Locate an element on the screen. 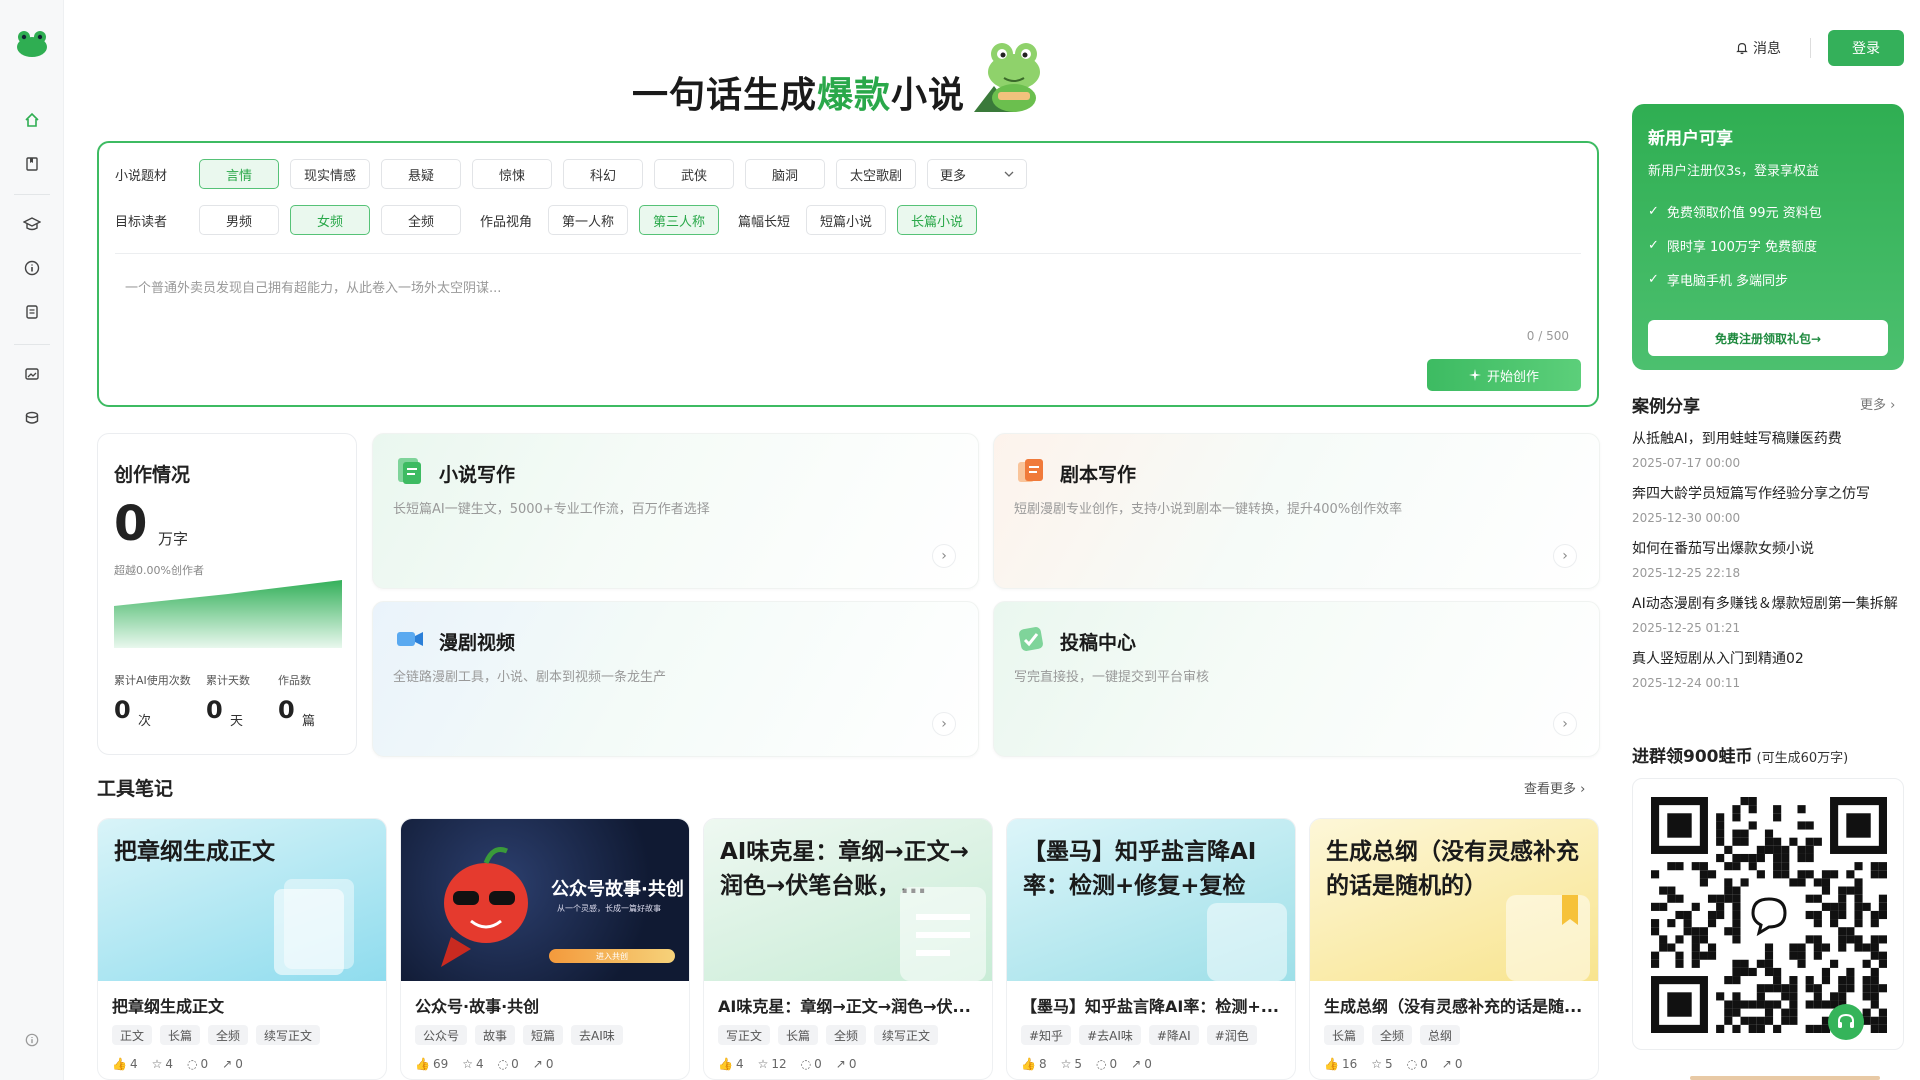 This screenshot has height=1080, width=1920. length-chip-long: 长篇小说 is located at coordinates (937, 220).